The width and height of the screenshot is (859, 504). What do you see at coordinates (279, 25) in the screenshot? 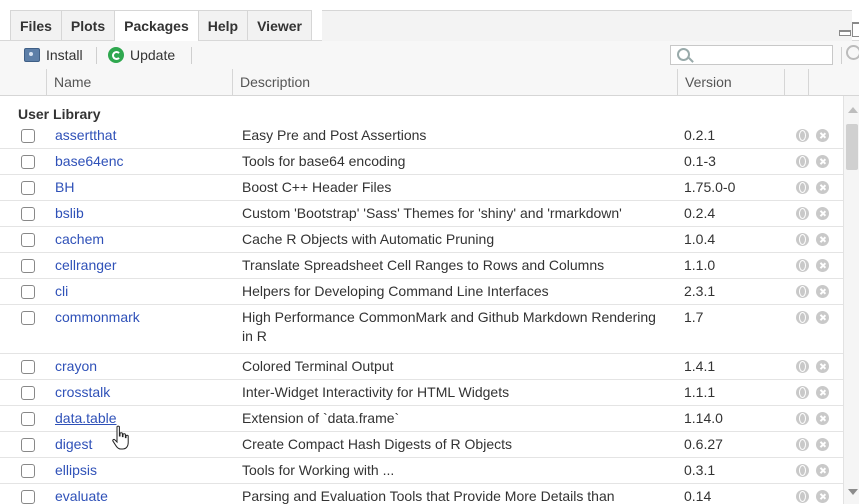
I see `tab-viewer: Viewer` at bounding box center [279, 25].